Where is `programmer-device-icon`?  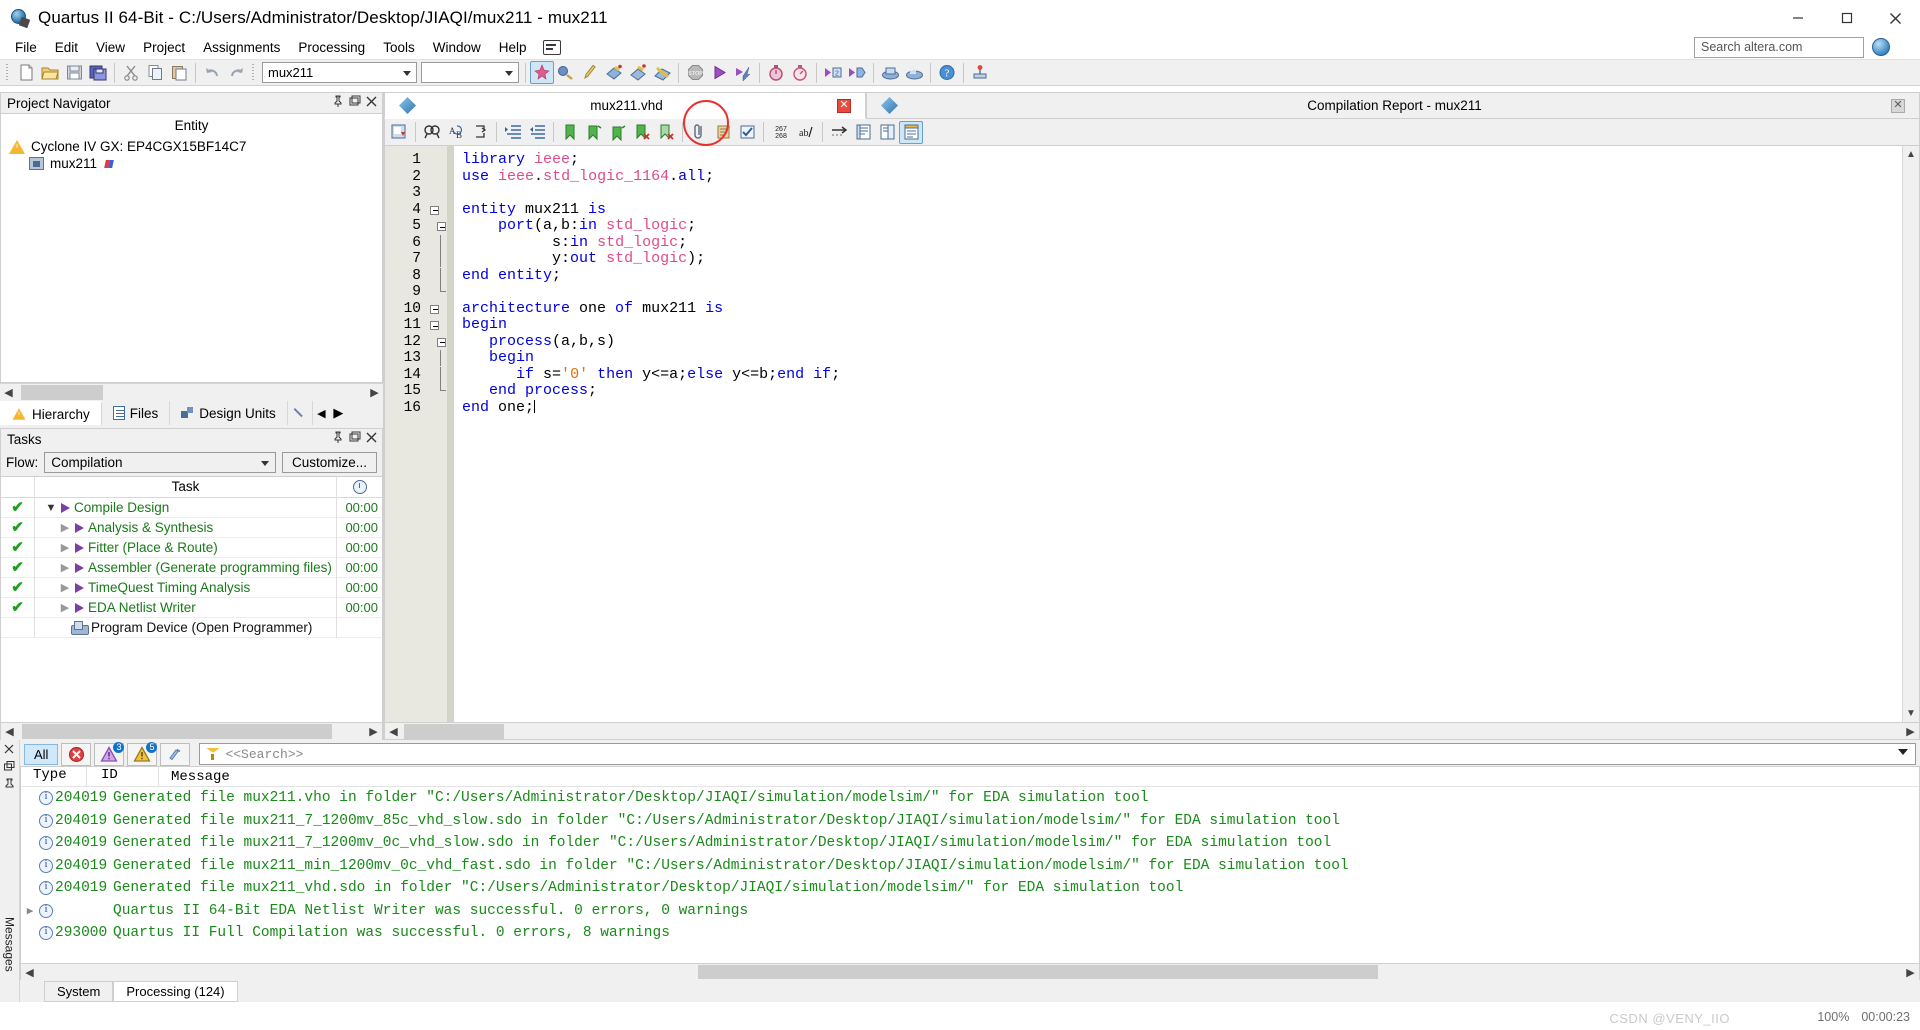
programmer-device-icon is located at coordinates (890, 72).